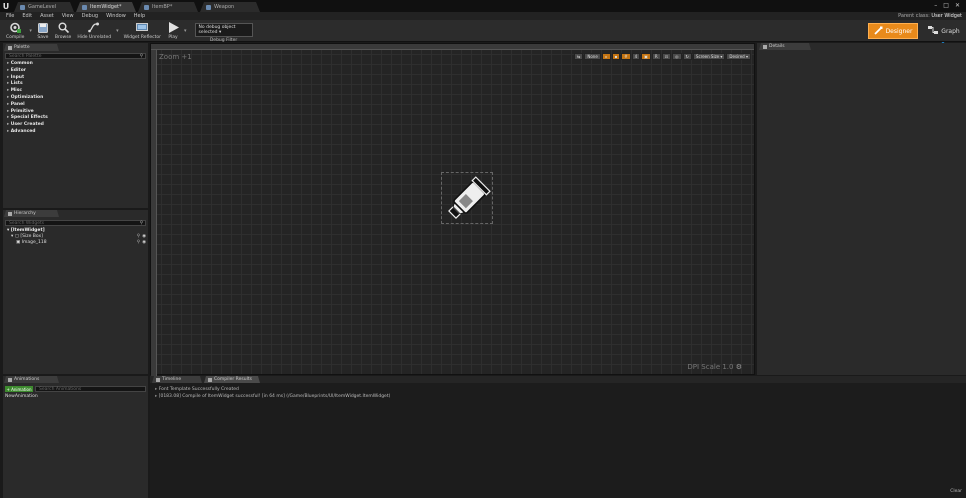  Describe the element at coordinates (168, 7) in the screenshot. I see `doc-tab-itembp: ItemBP*` at that location.